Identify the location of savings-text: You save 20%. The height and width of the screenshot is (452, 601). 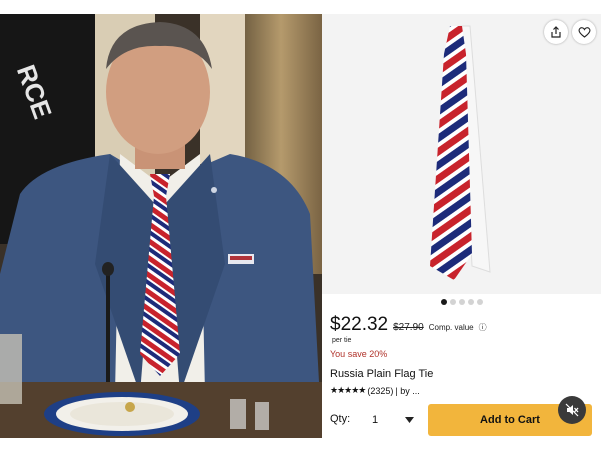
(359, 354).